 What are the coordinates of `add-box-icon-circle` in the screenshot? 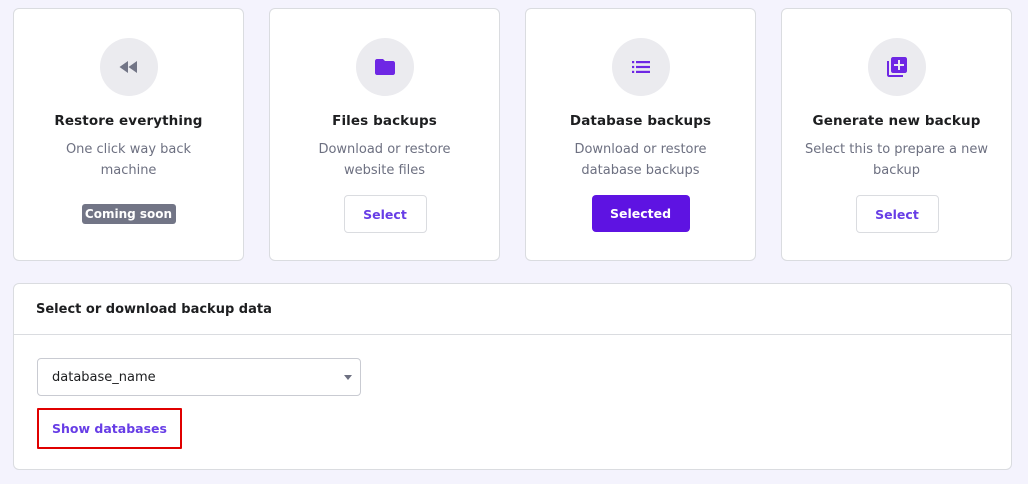 It's located at (896, 67).